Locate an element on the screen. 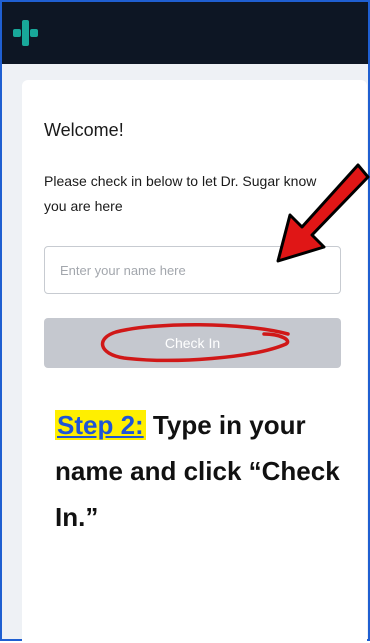  top-bar is located at coordinates (185, 33).